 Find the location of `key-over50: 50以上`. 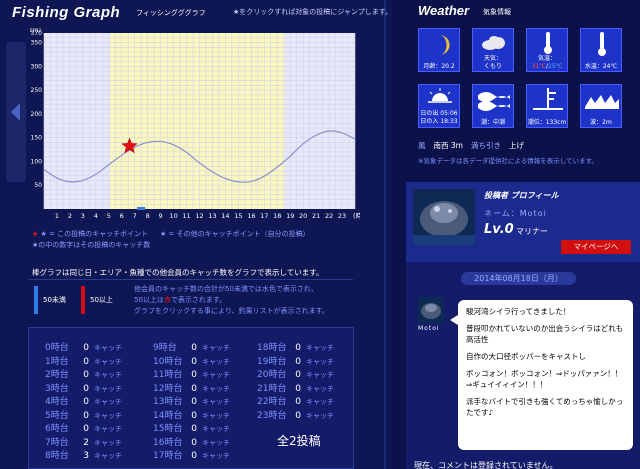

key-over50: 50以上 is located at coordinates (100, 300).